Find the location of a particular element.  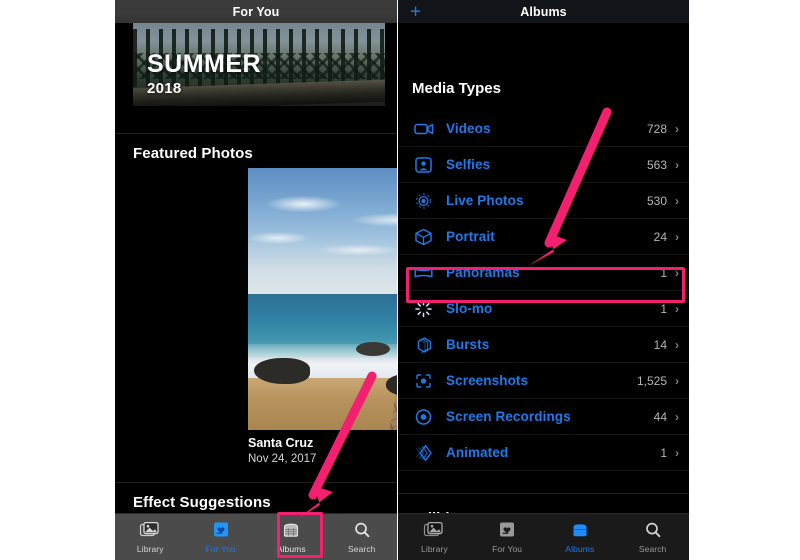

list-item-count: 44 is located at coordinates (660, 416).